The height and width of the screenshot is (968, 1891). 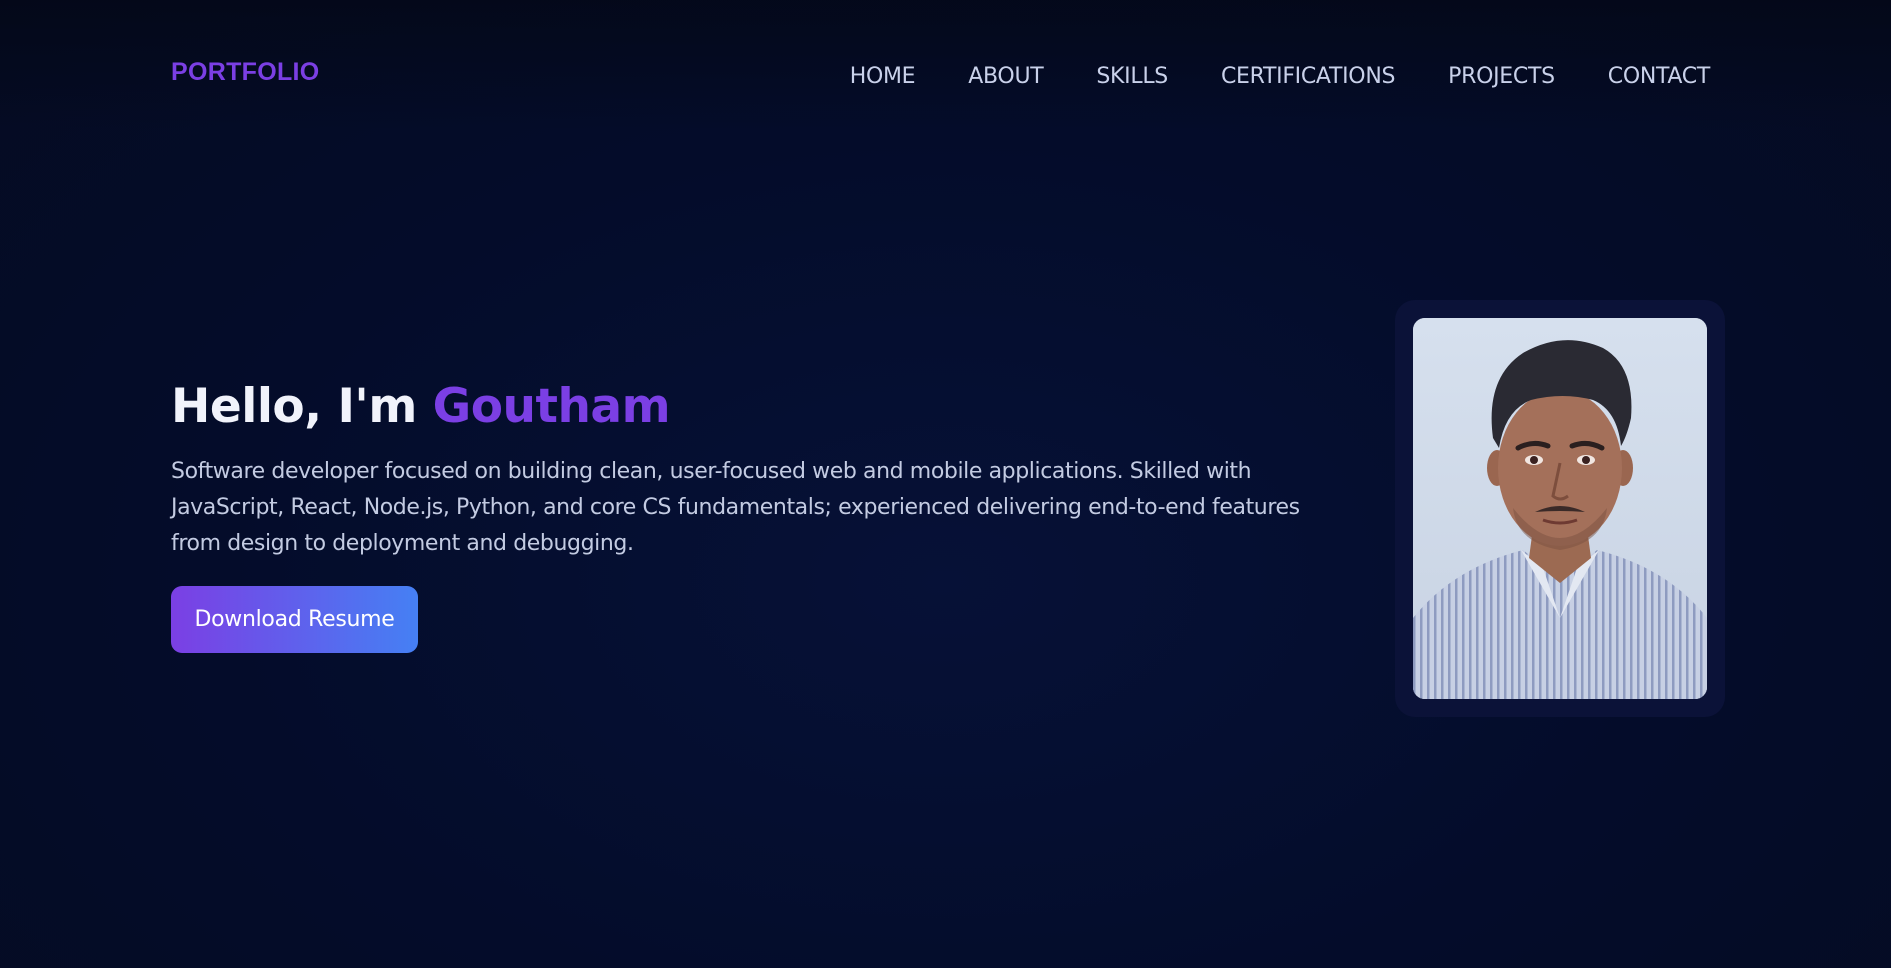 I want to click on profile-photo, so click(x=1560, y=508).